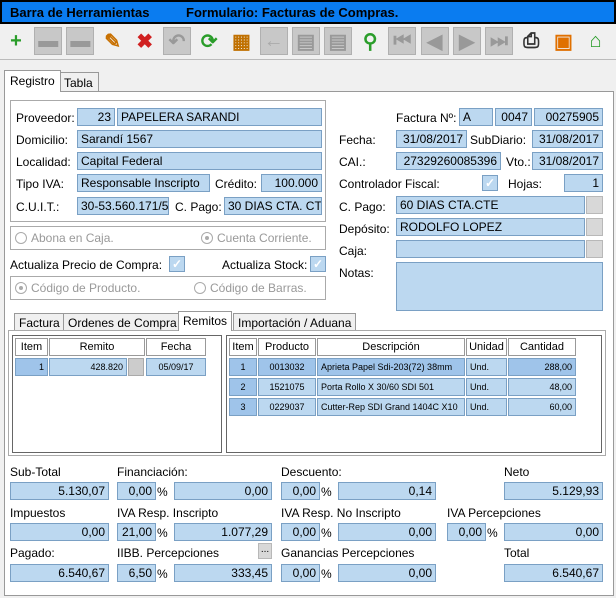 The height and width of the screenshot is (598, 616). Describe the element at coordinates (287, 387) in the screenshot. I see `productos-cell-producto: 1521075` at that location.